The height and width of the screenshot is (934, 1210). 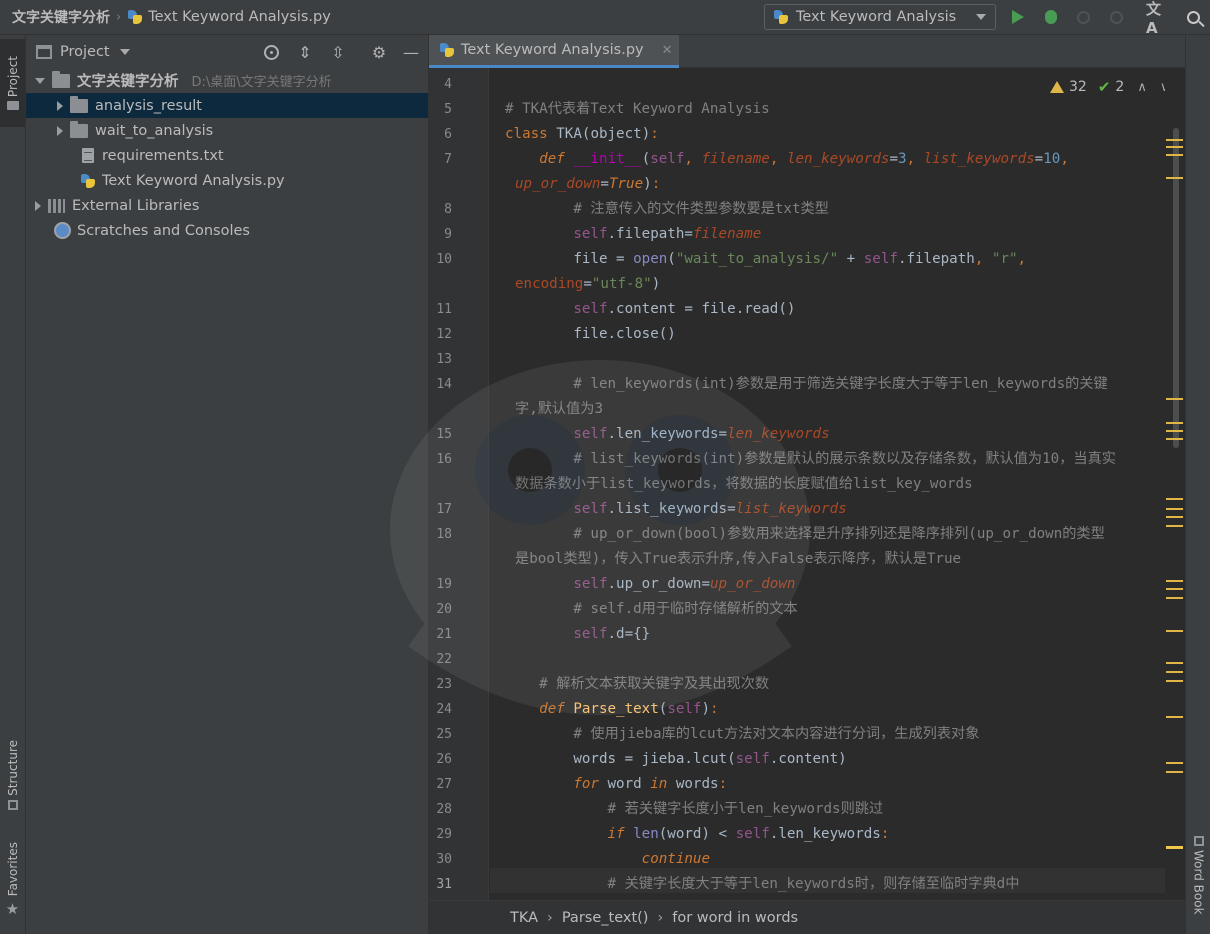 What do you see at coordinates (444, 709) in the screenshot?
I see `line-number: 24` at bounding box center [444, 709].